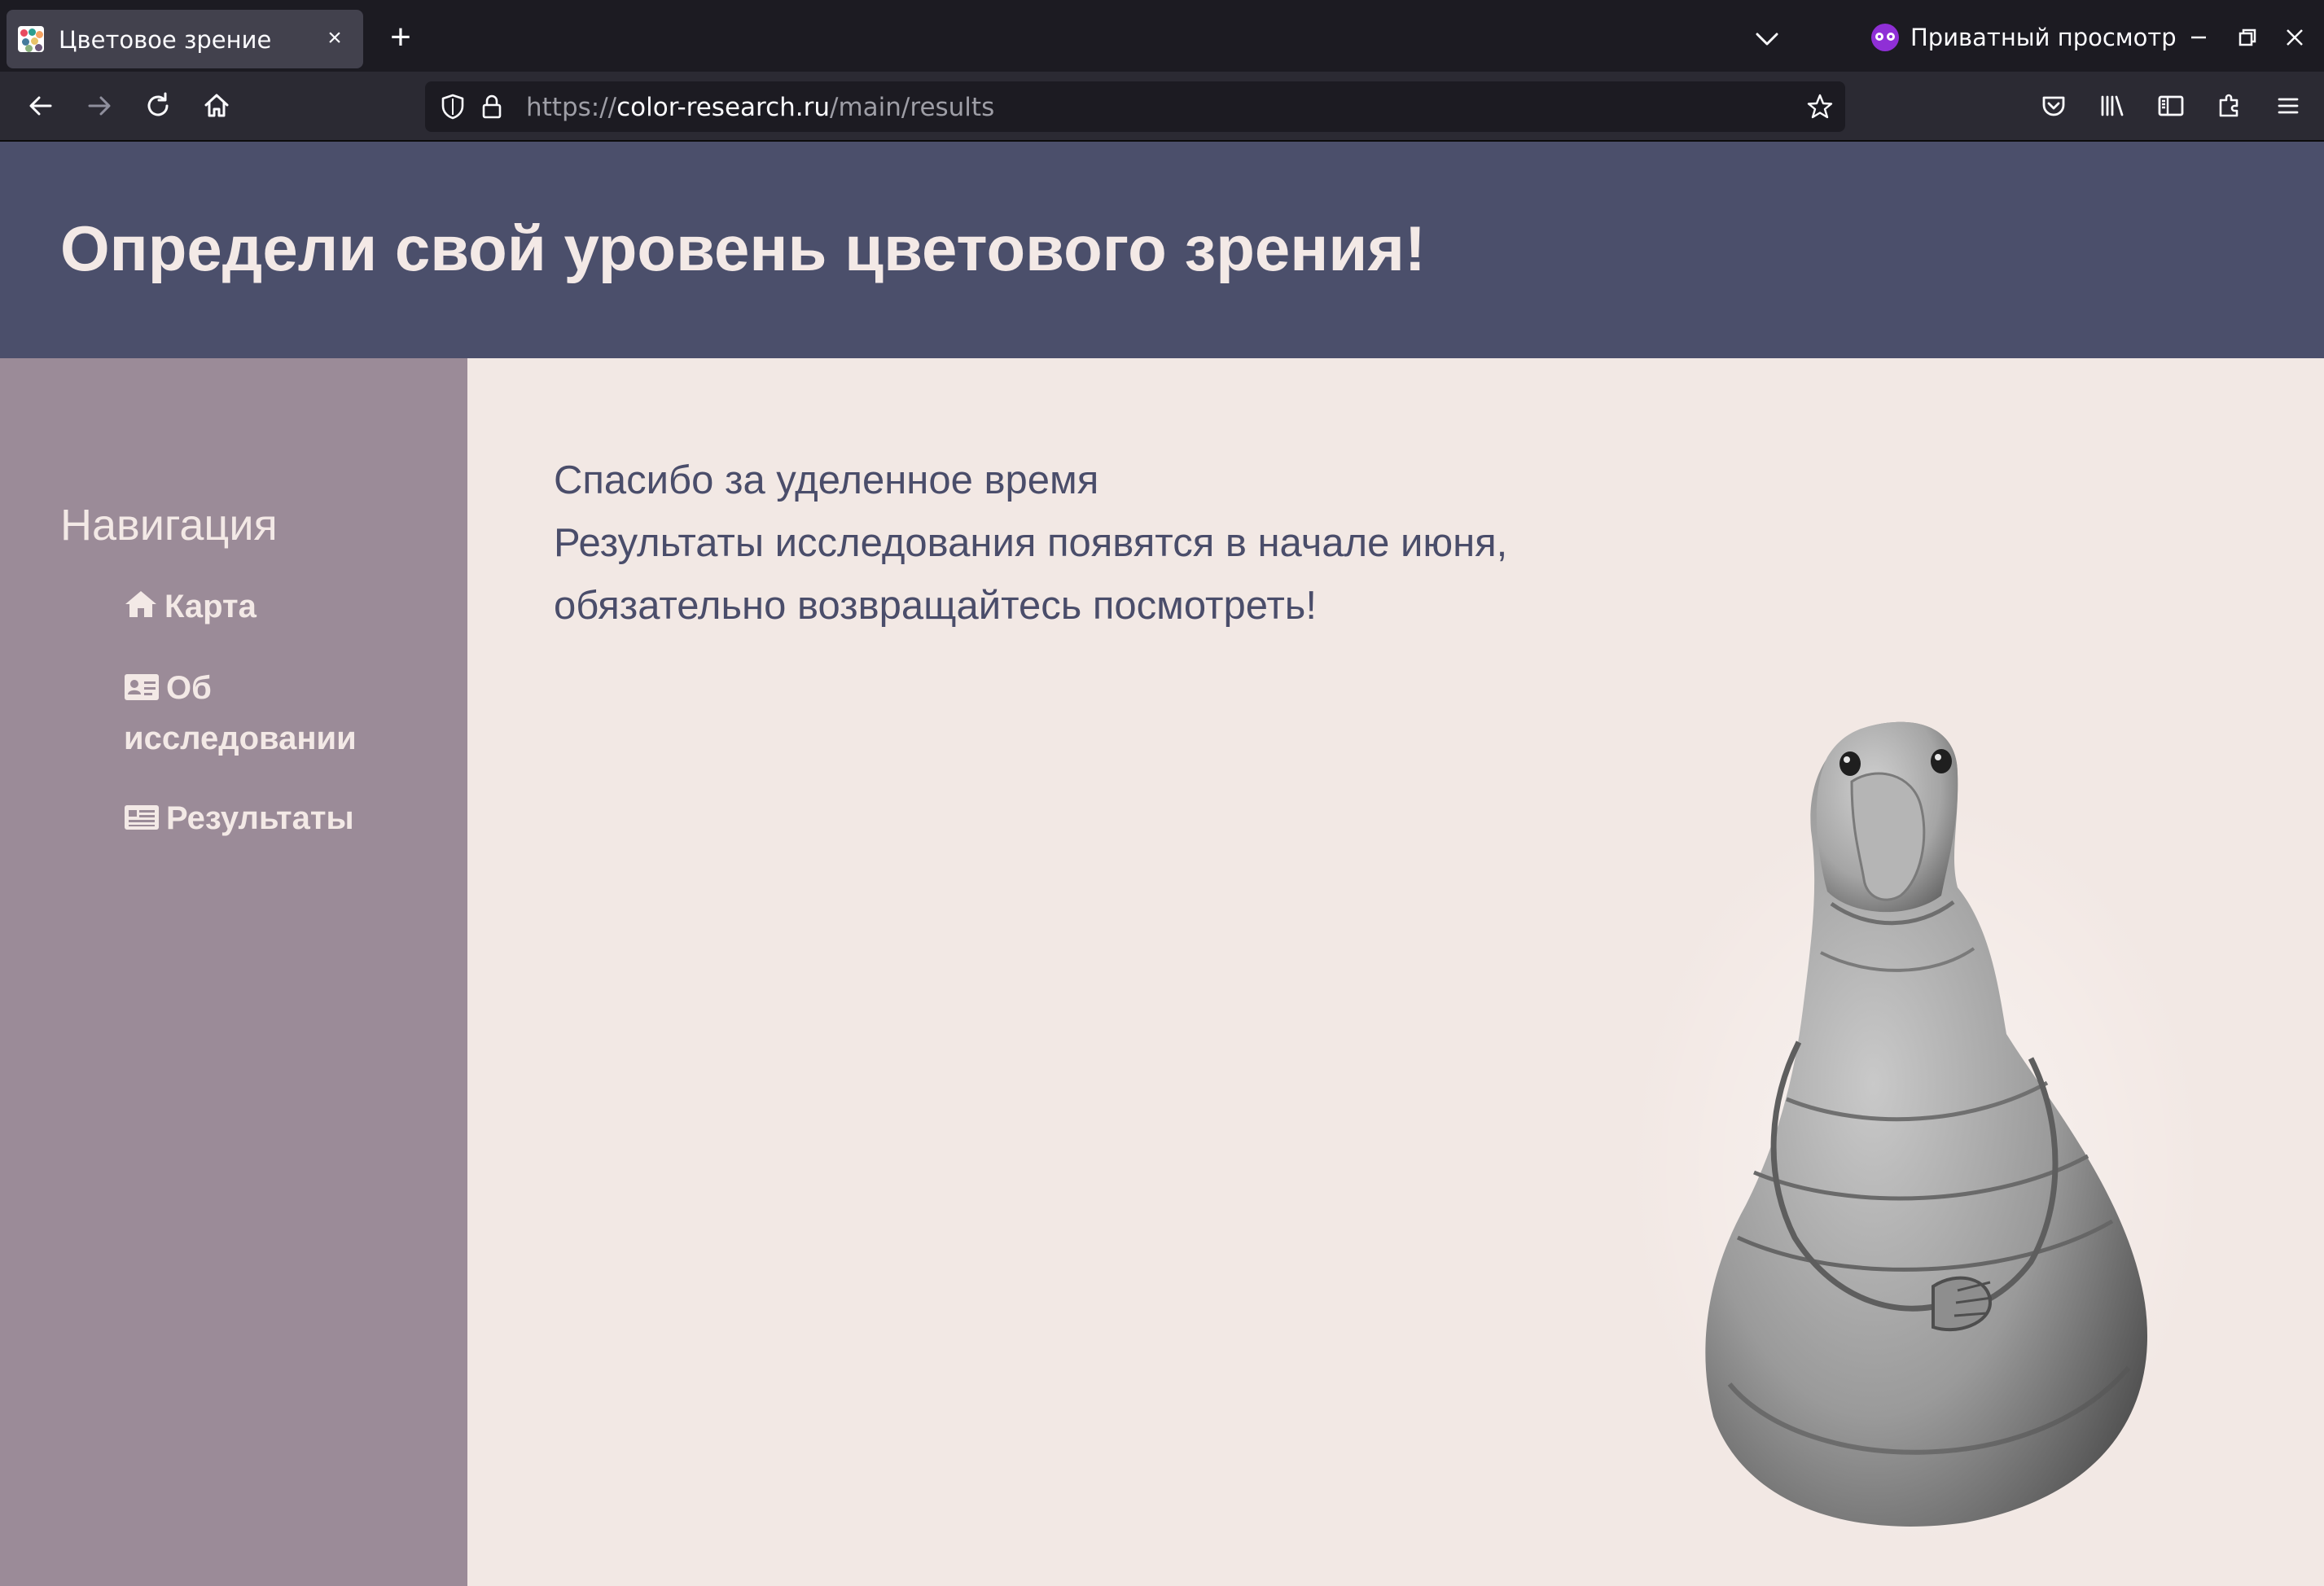  Describe the element at coordinates (1909, 1130) in the screenshot. I see `creature-image` at that location.